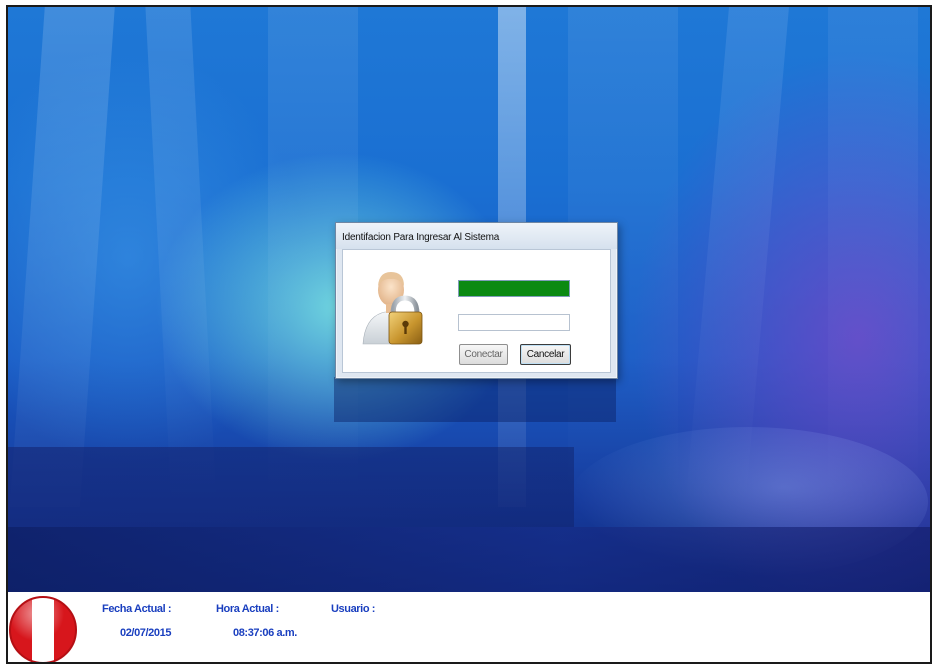 Image resolution: width=938 pixels, height=668 pixels. Describe the element at coordinates (43, 629) in the screenshot. I see `peru-flag-icon` at that location.